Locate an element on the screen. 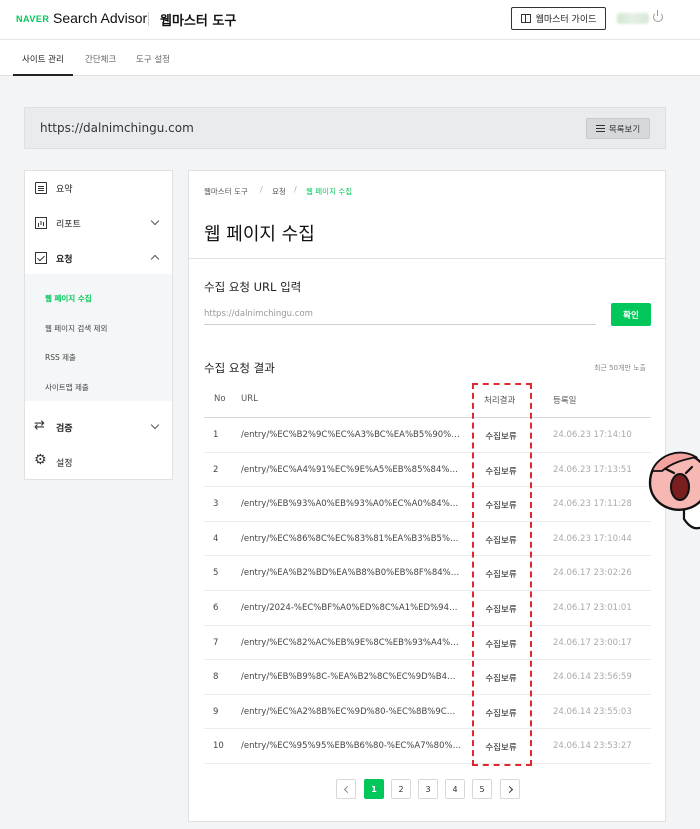 This screenshot has height=829, width=700. swap-icon is located at coordinates (40, 425).